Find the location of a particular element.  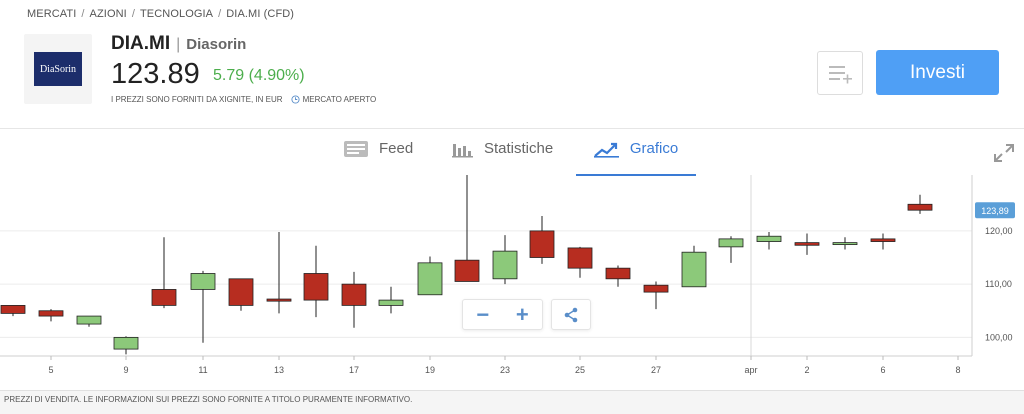

header-divider is located at coordinates (512, 128).